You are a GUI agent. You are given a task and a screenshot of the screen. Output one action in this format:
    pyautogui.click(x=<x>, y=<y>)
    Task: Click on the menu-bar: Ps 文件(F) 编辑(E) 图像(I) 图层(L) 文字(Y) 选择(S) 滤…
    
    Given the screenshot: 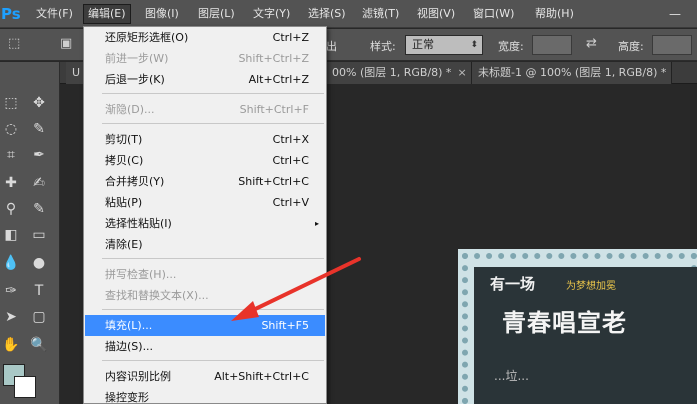 What is the action you would take?
    pyautogui.click(x=348, y=14)
    